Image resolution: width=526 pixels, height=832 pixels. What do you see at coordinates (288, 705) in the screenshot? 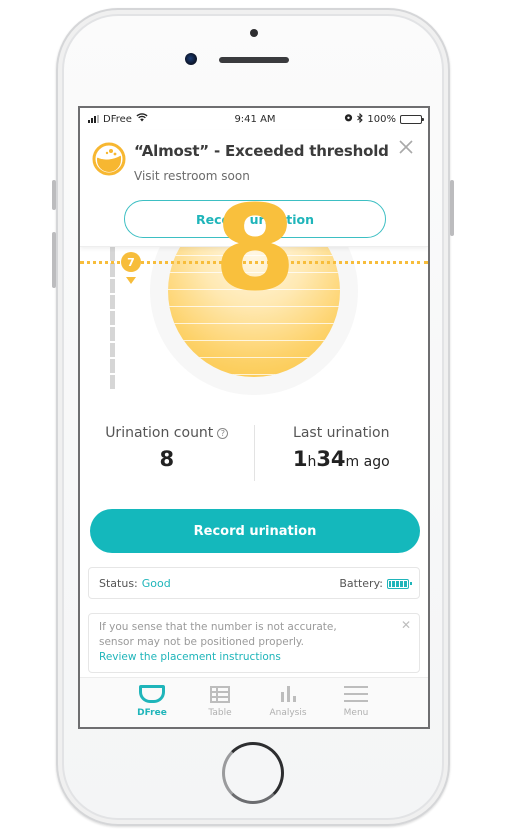
I see `tab-analysis: Analysis` at bounding box center [288, 705].